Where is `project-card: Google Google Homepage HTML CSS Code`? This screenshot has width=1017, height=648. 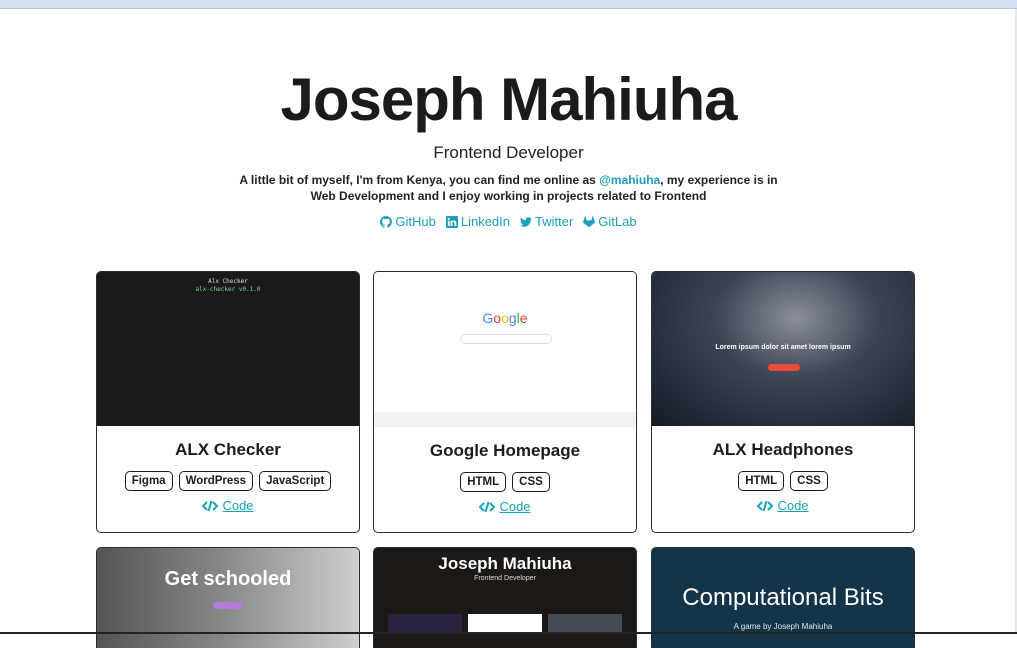
project-card: Google Google Homepage HTML CSS Code is located at coordinates (505, 402).